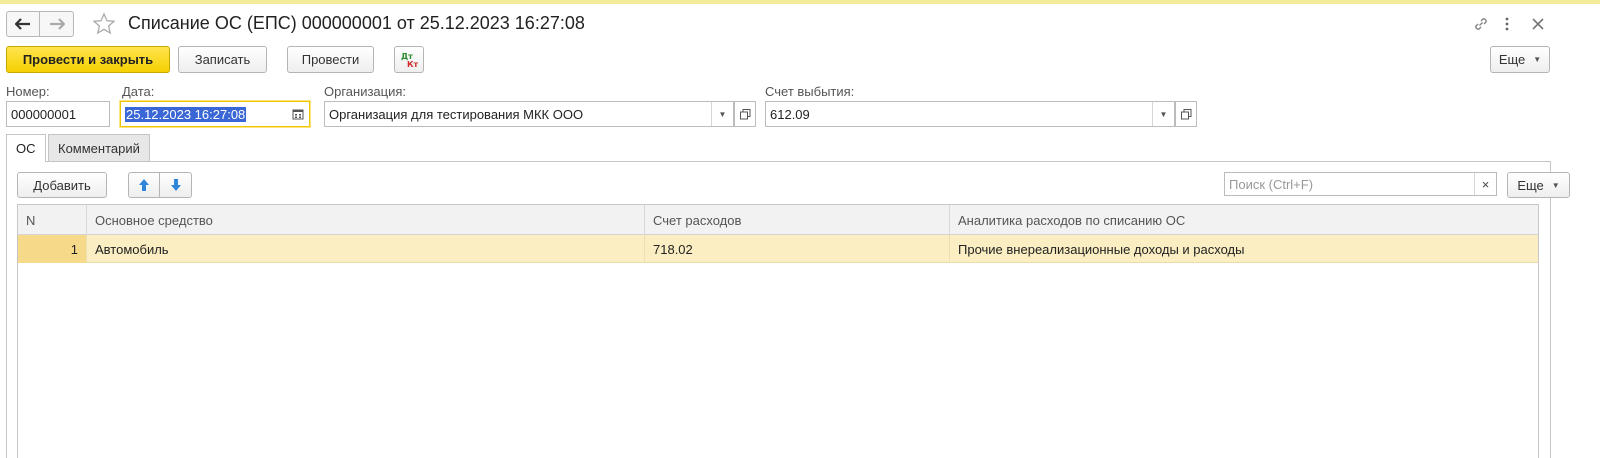  I want to click on search-input: Поиск (Ctrl+F) ×, so click(1360, 184).